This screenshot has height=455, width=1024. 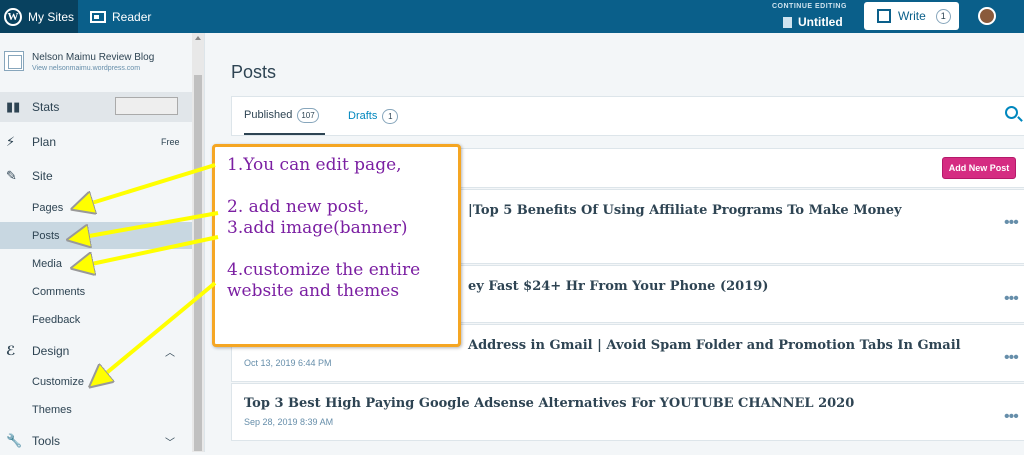 I want to click on stats-sparkline-image, so click(x=146, y=106).